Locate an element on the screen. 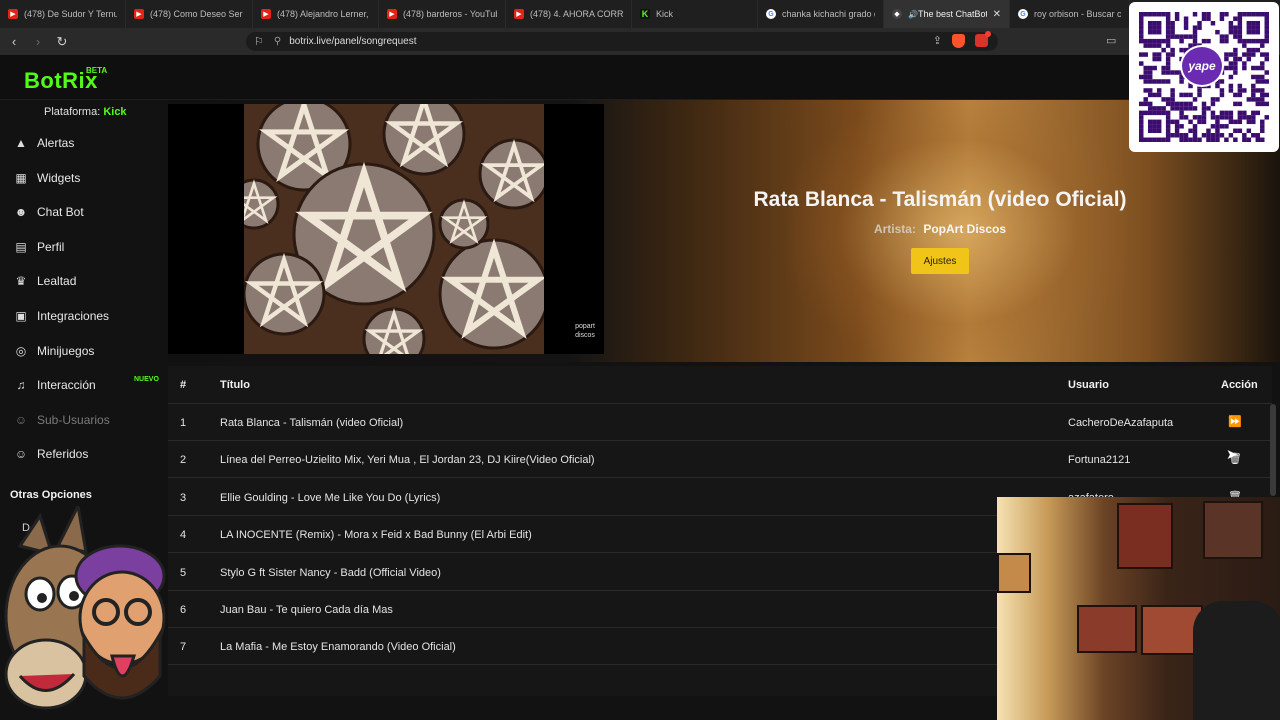  cell-title: Juan Bau - Te quiero Cada día Mas is located at coordinates (306, 610).